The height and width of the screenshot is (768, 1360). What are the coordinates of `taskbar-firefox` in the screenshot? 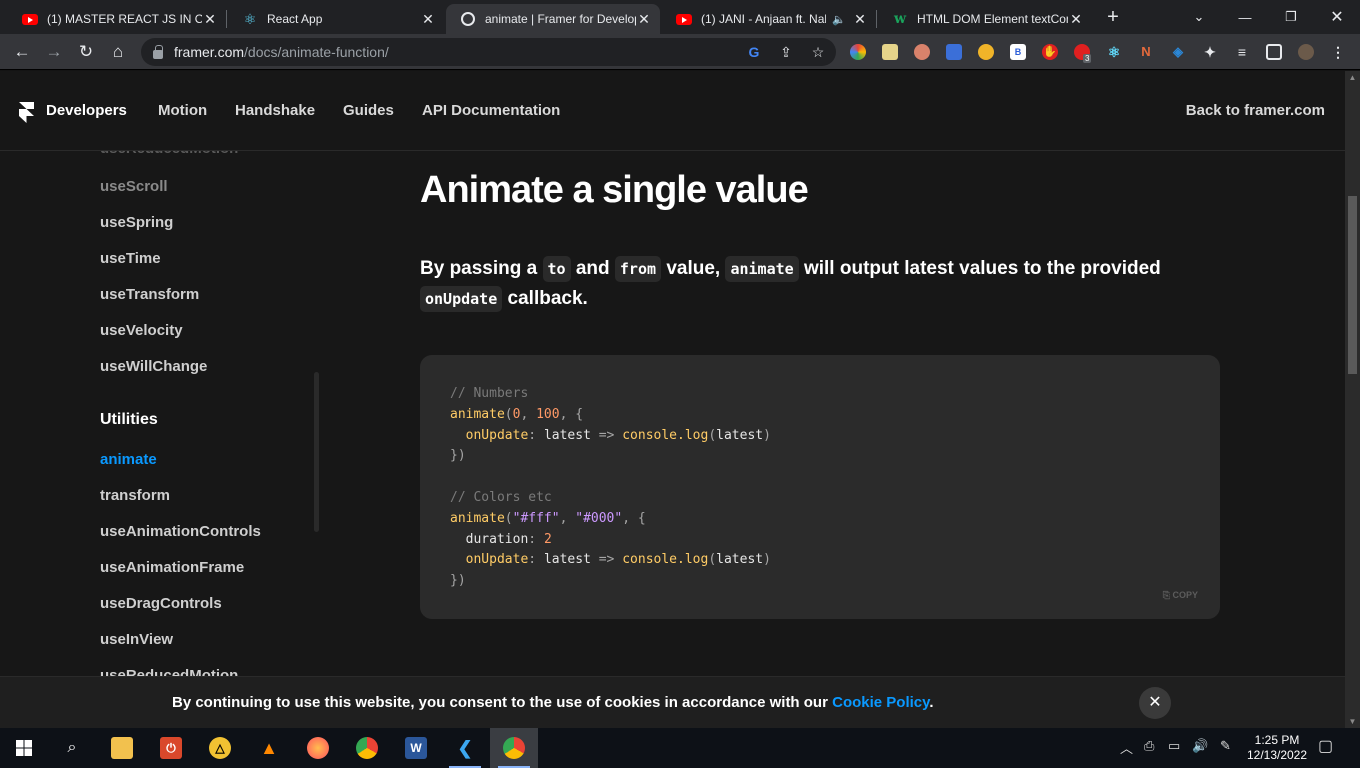 It's located at (318, 748).